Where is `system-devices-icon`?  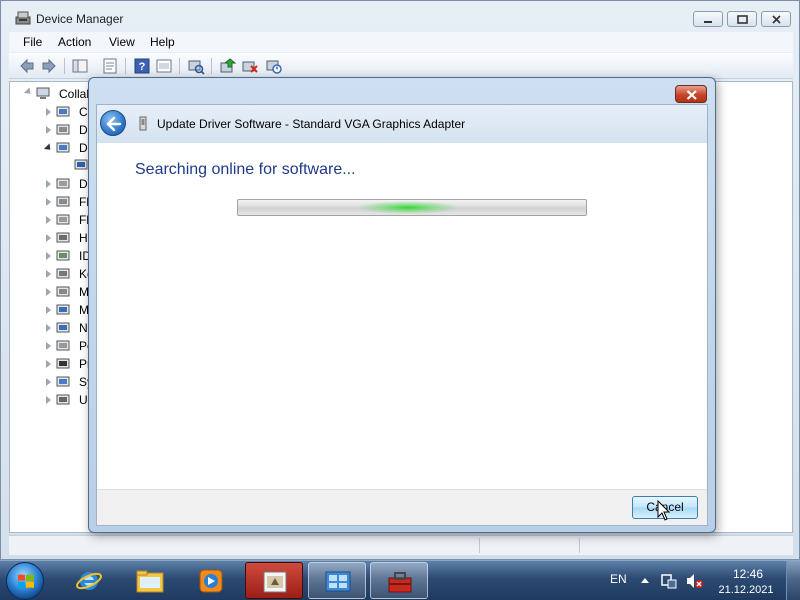
system-devices-icon is located at coordinates (63, 381).